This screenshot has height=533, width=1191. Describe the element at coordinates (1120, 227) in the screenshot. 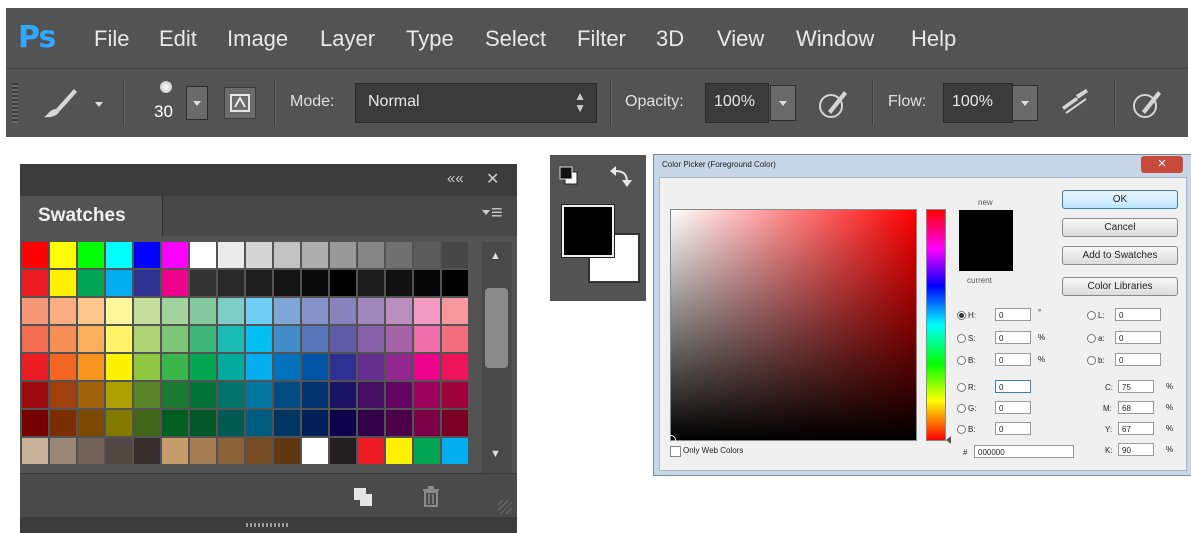

I see `cancel-button: Cancel` at that location.